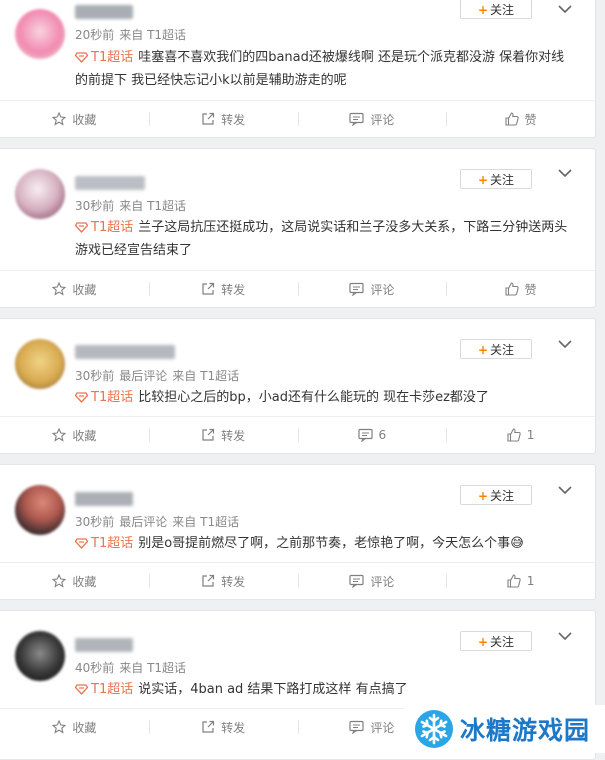 Image resolution: width=605 pixels, height=760 pixels. I want to click on post-content: T1超话 比较担心之后的bp，小ad还有什么能玩的 现在卡莎ez都没了, so click(325, 397).